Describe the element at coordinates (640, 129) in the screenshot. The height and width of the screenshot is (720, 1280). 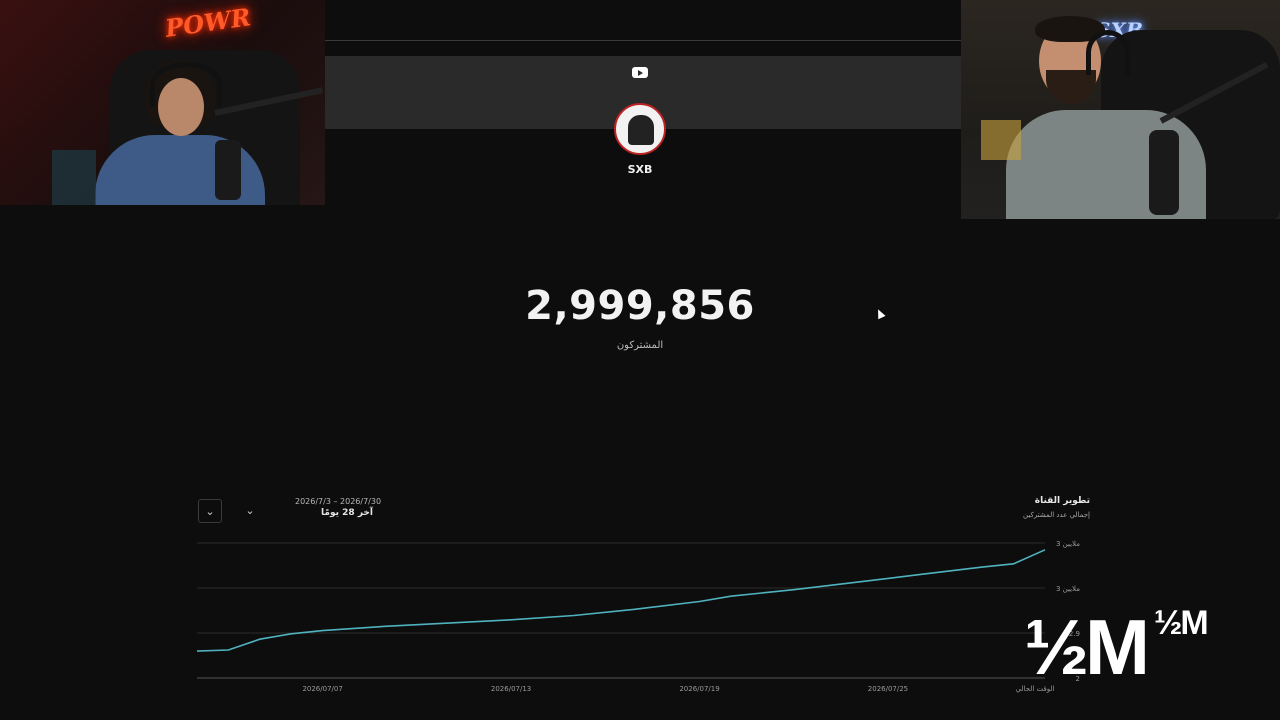
I see `channel-avatar` at that location.